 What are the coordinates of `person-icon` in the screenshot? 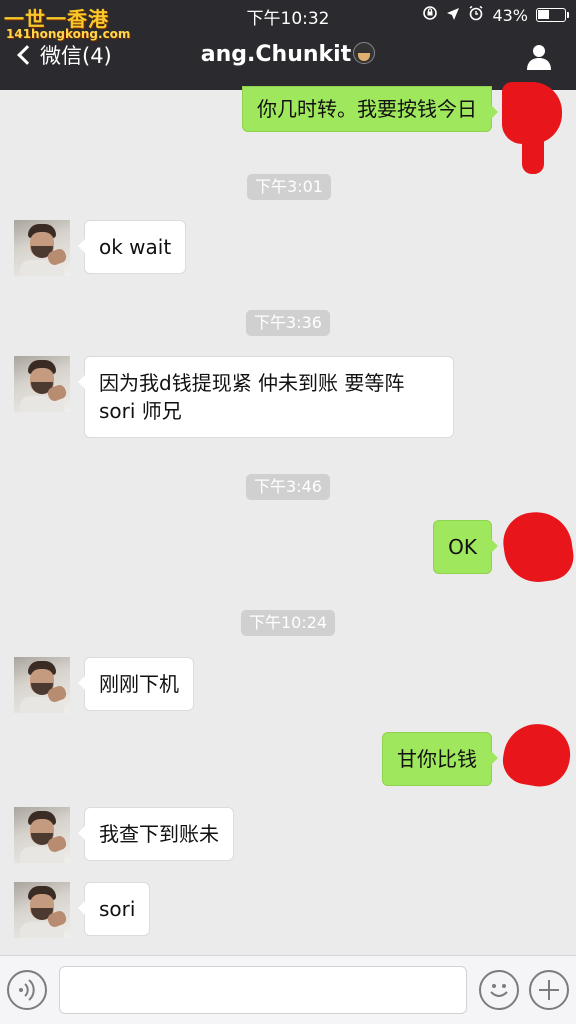 It's located at (539, 57).